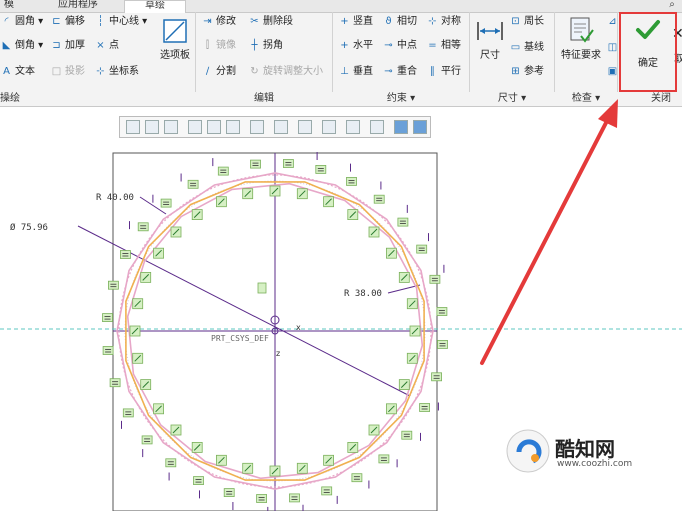  I want to click on center-marker, so click(262, 288).